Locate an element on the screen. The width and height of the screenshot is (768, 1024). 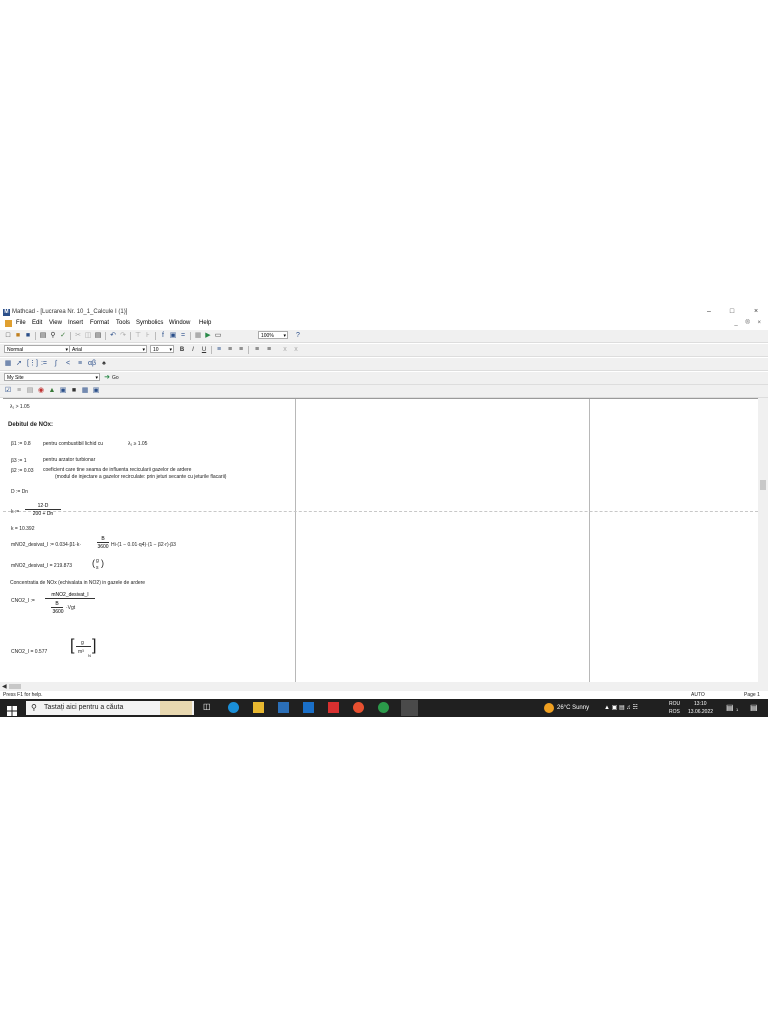
print-preview-icon: ⚲ is located at coordinates (53, 336).